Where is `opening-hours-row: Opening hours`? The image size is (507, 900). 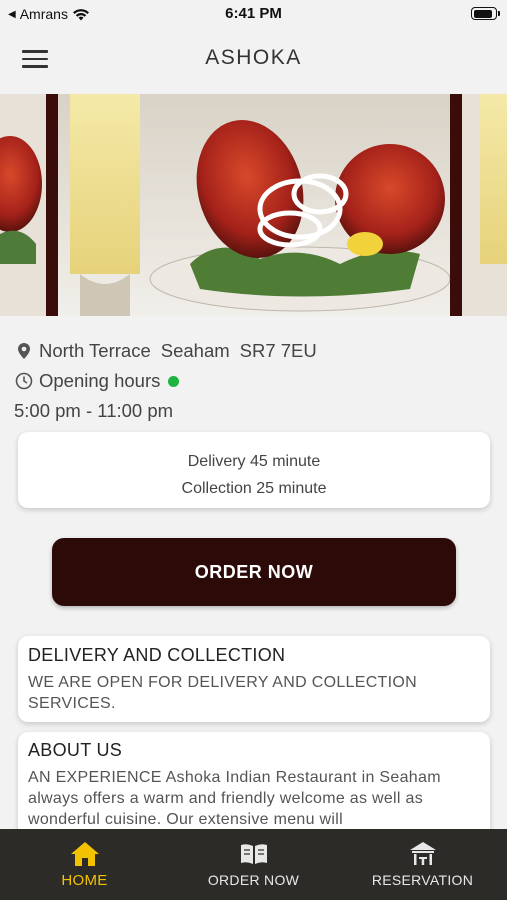
opening-hours-row: Opening hours is located at coordinates (254, 381).